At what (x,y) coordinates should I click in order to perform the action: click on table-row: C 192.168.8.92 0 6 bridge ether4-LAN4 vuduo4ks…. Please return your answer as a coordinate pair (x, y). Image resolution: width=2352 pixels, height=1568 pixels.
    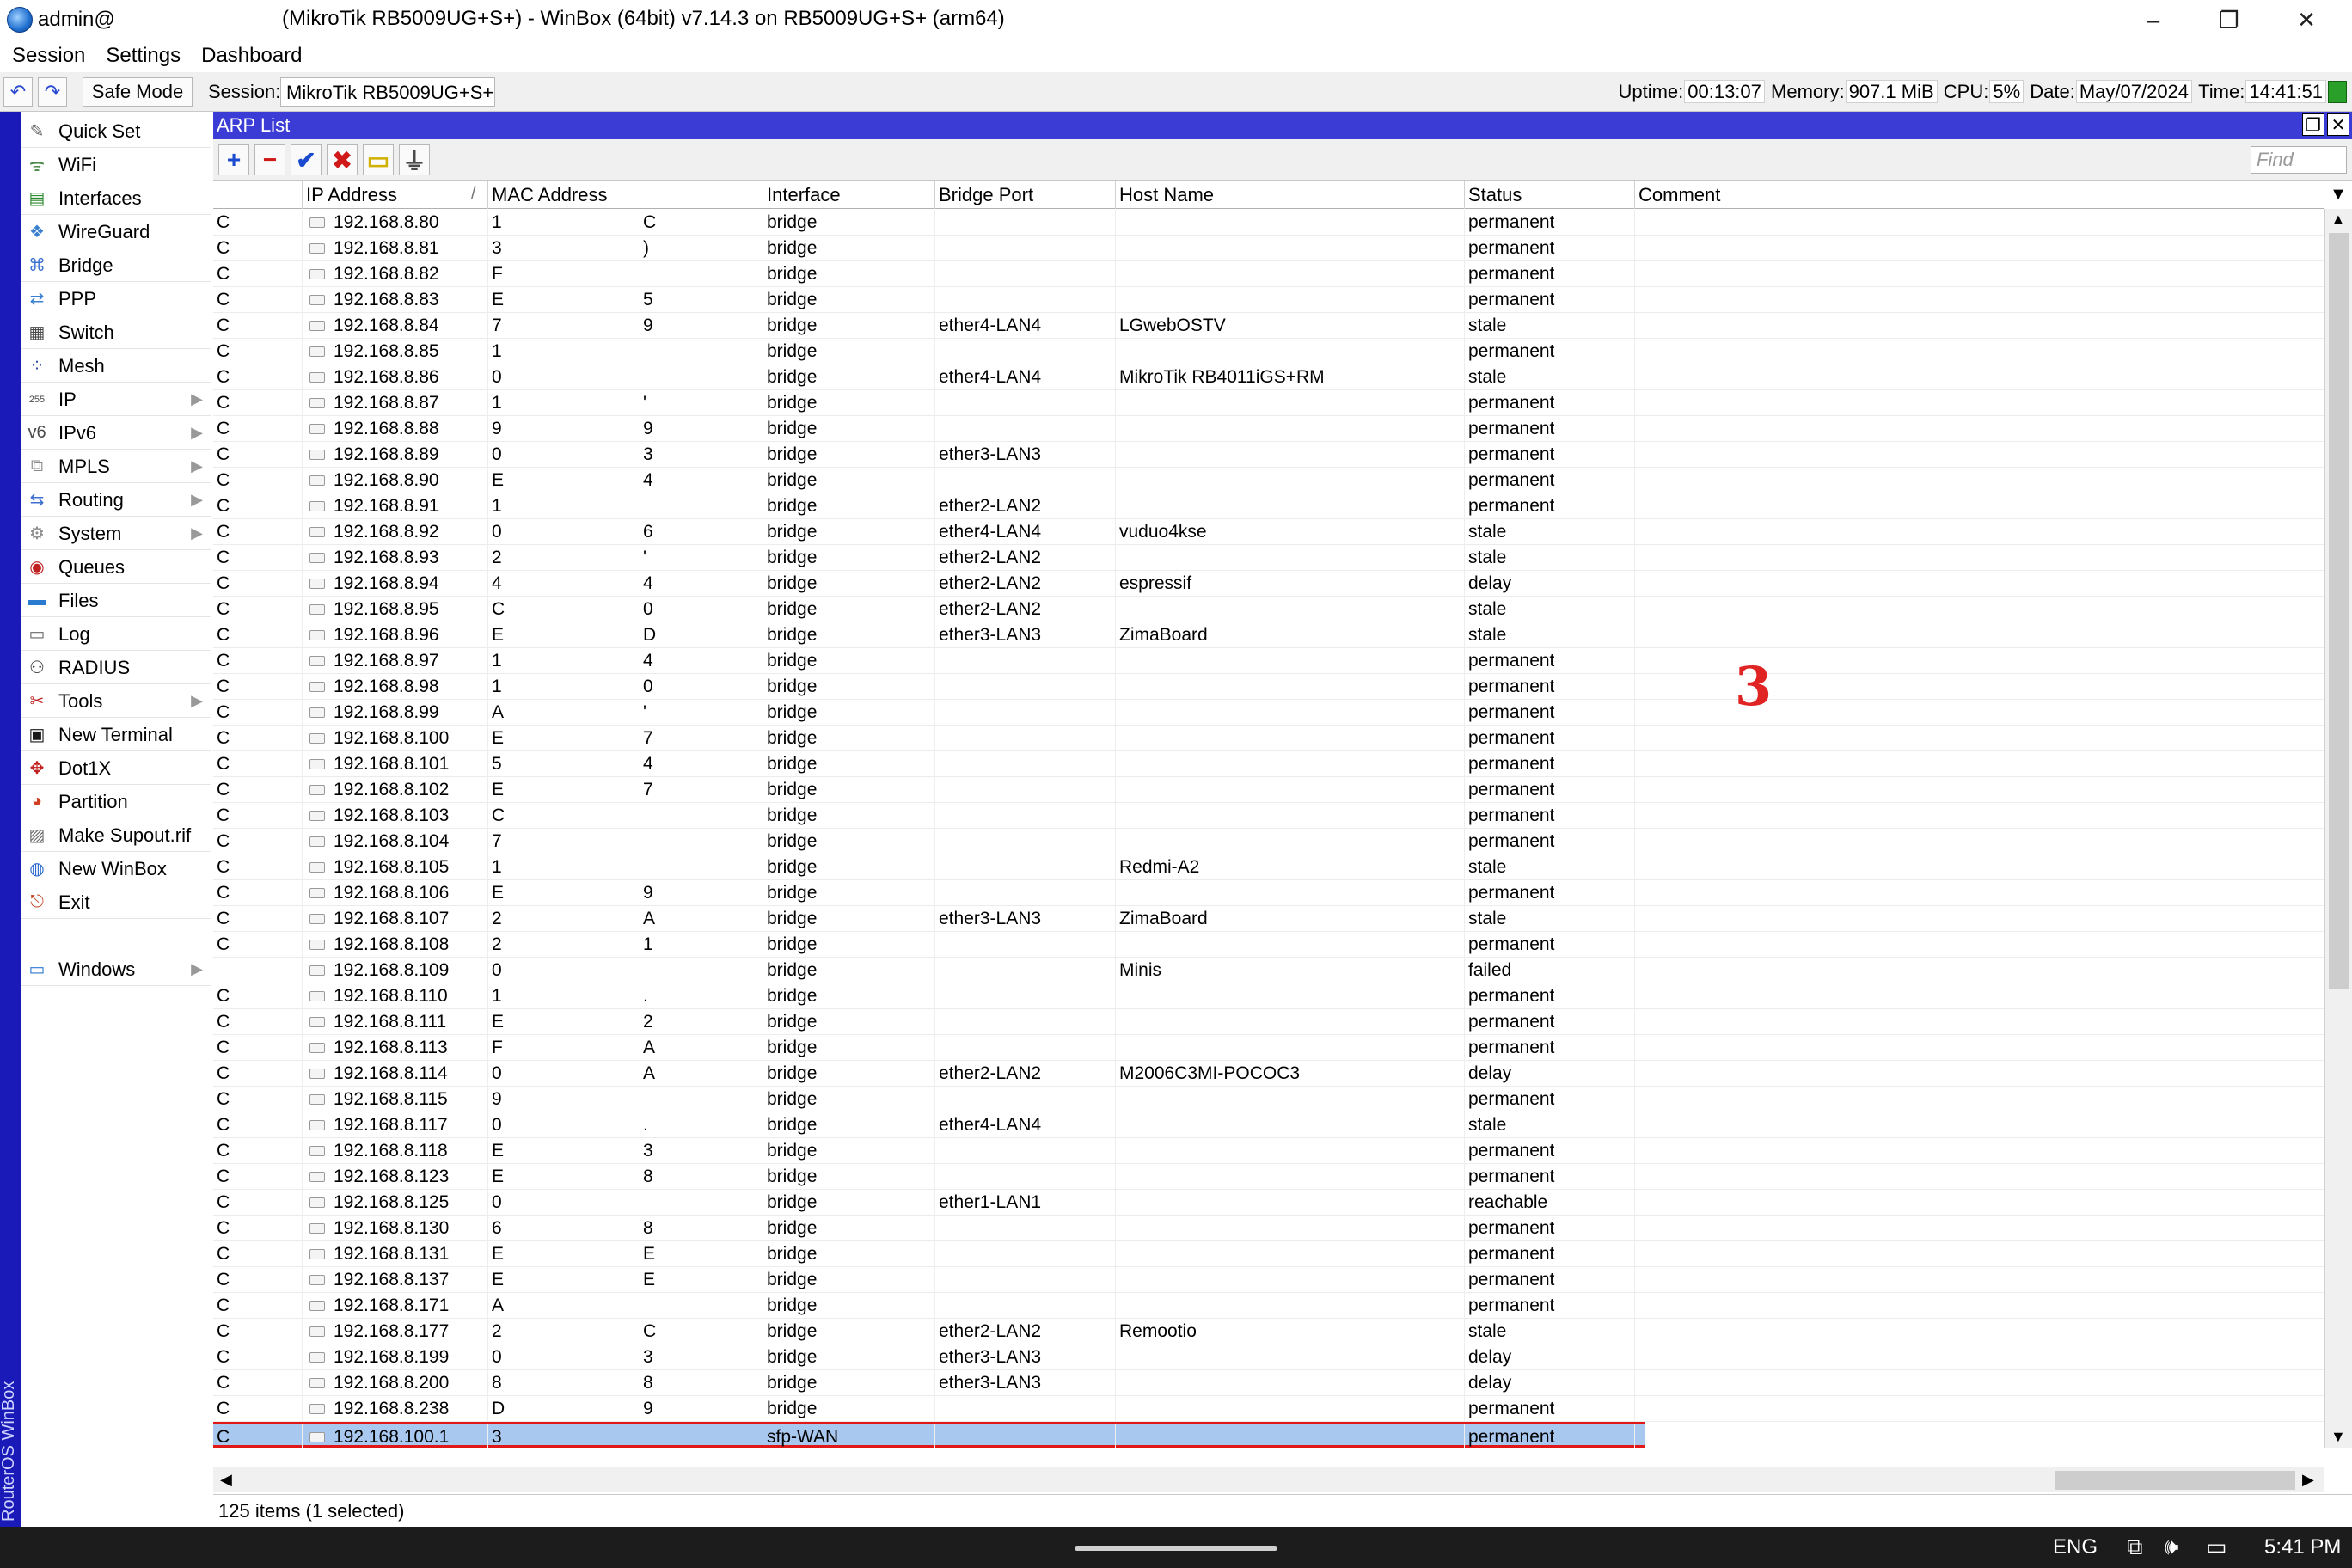
    Looking at the image, I should click on (1268, 532).